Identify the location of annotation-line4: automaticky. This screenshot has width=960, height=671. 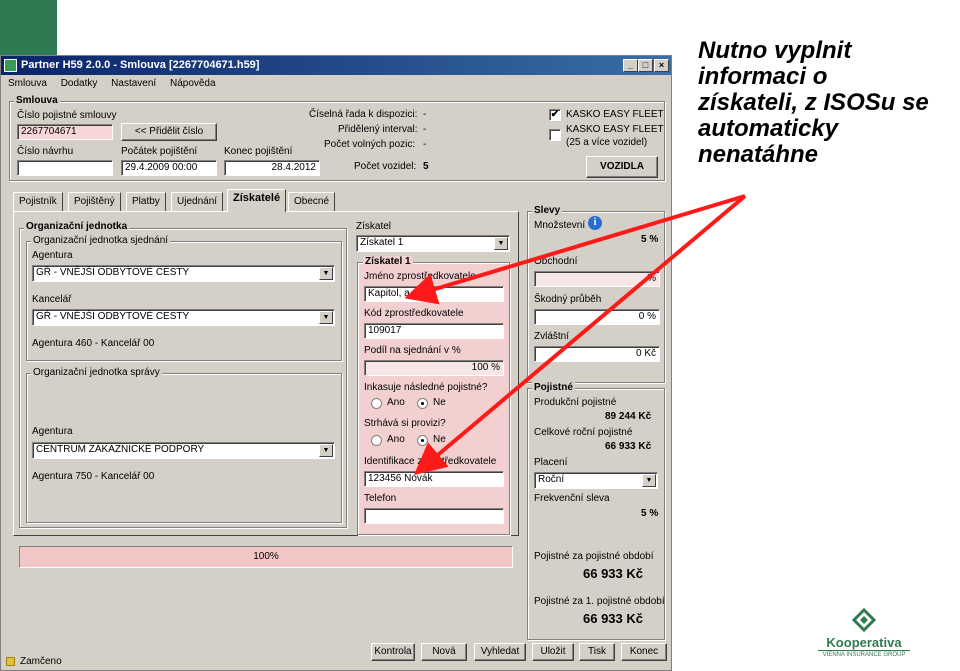
(768, 128).